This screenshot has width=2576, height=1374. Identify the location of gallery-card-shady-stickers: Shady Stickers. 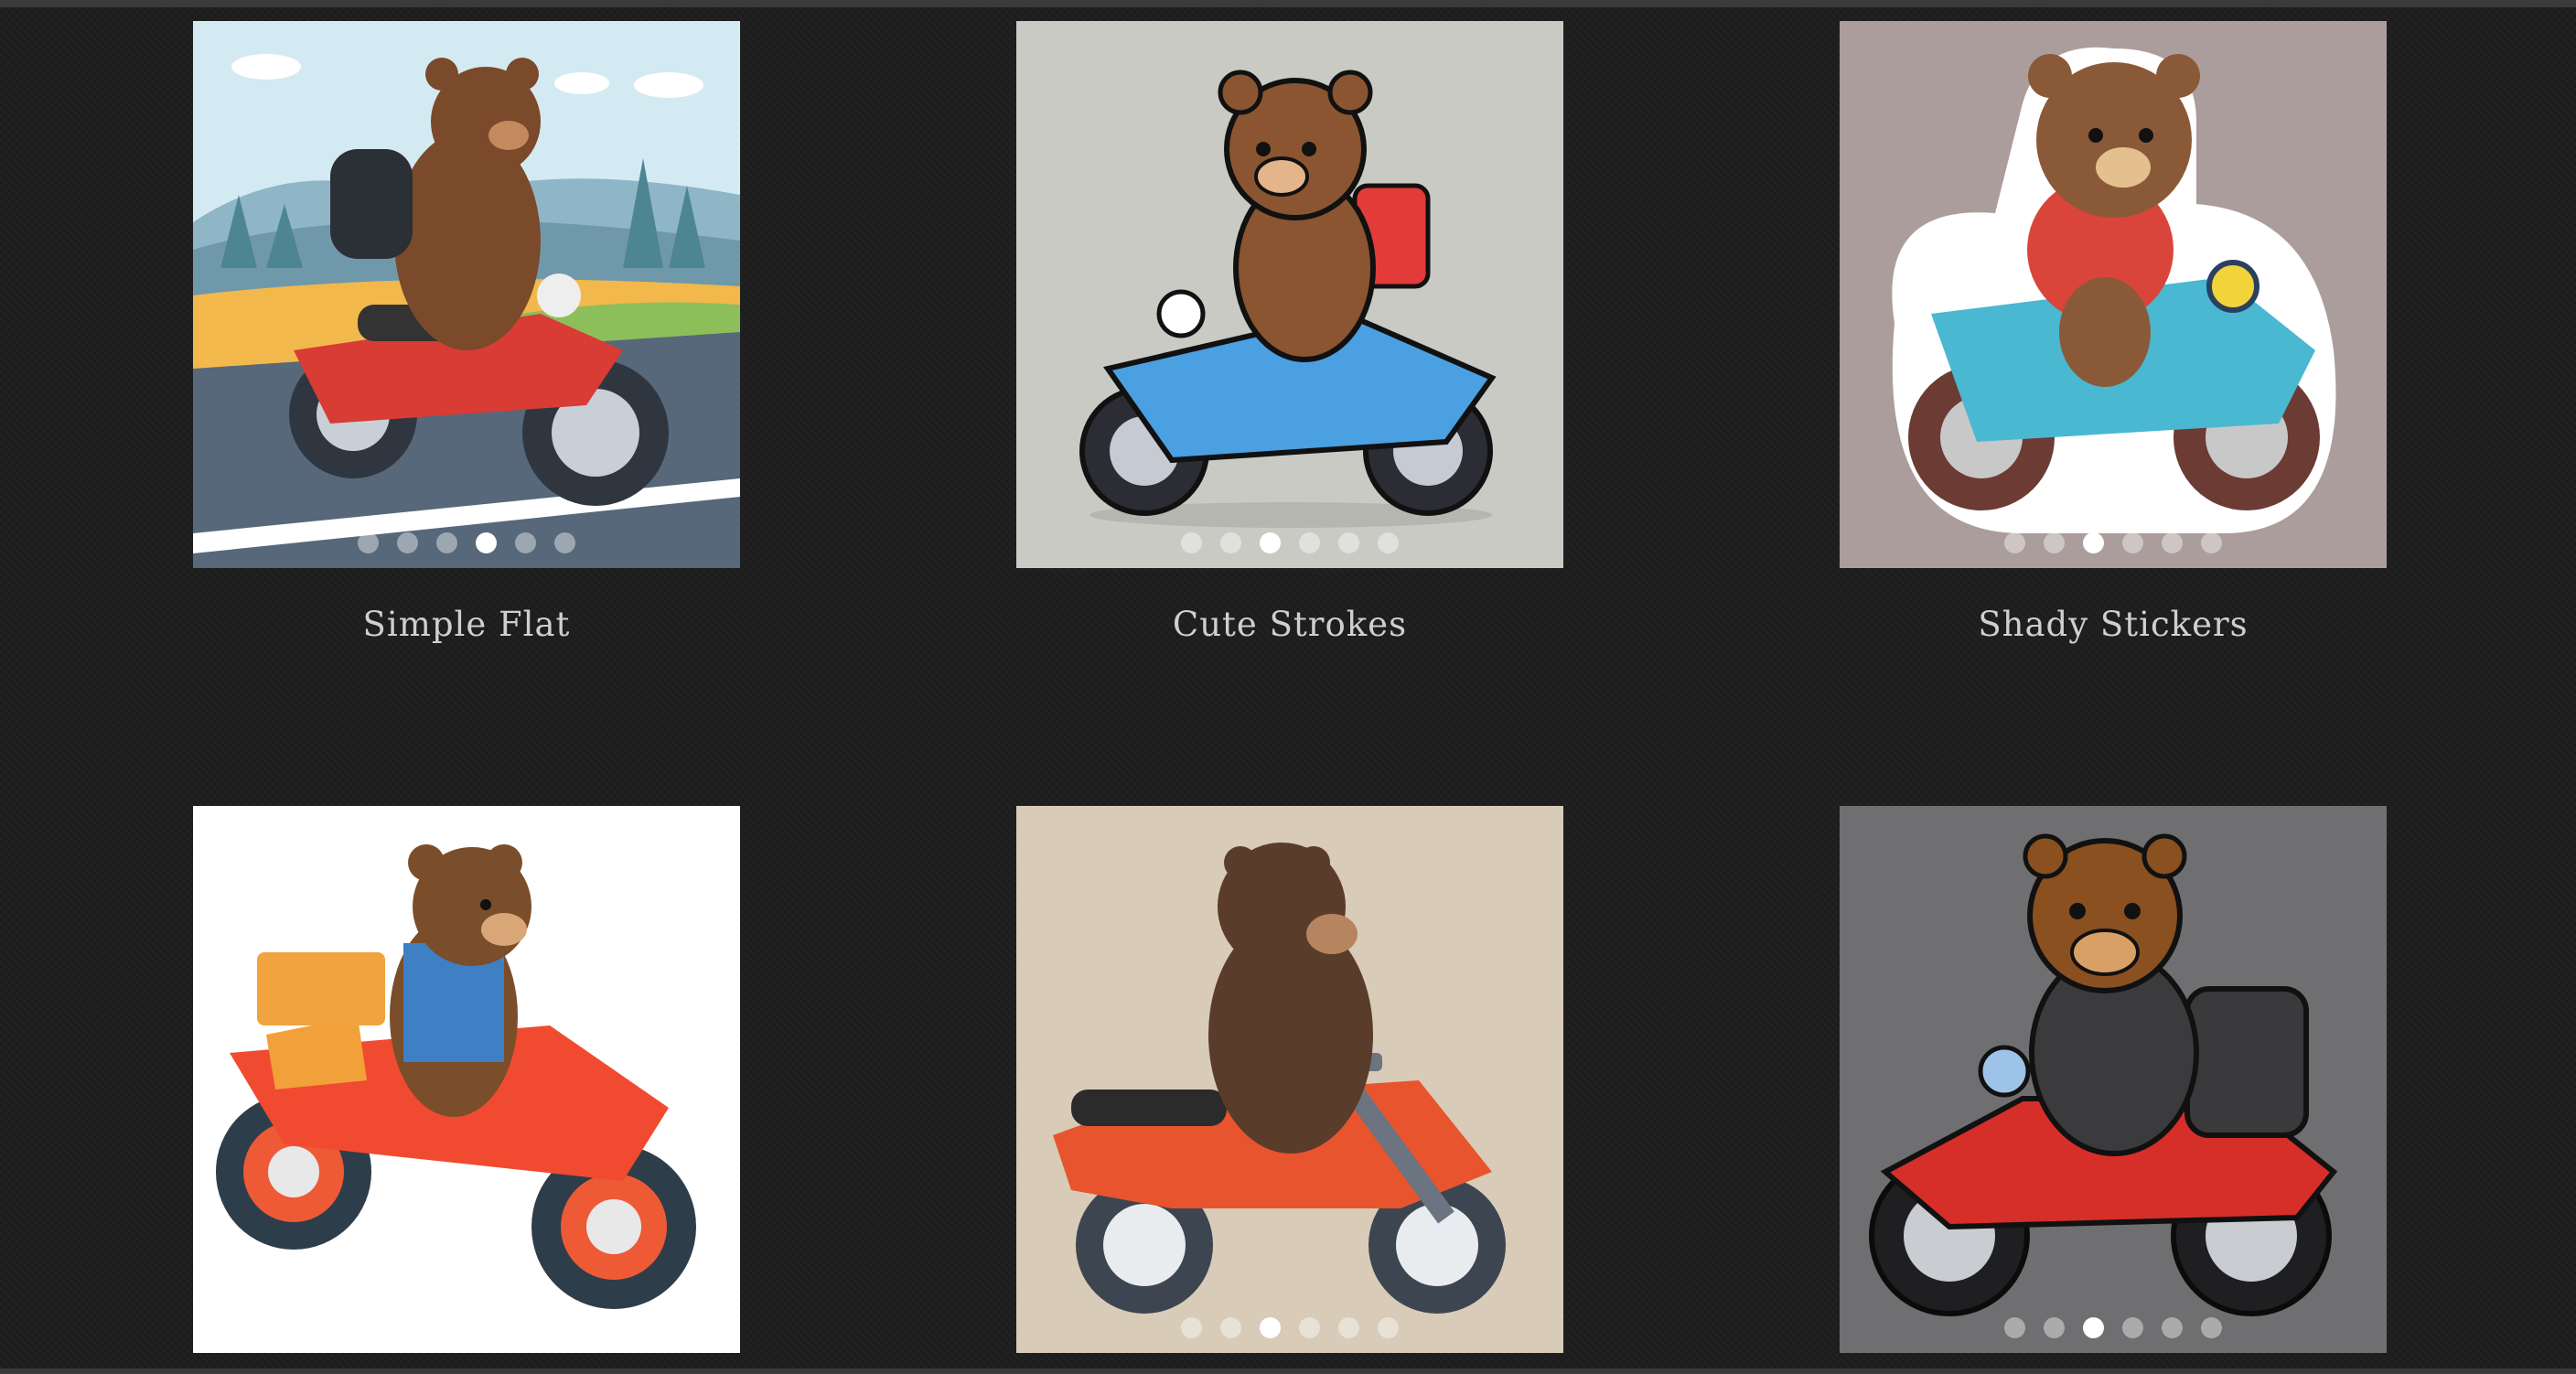
(2113, 332).